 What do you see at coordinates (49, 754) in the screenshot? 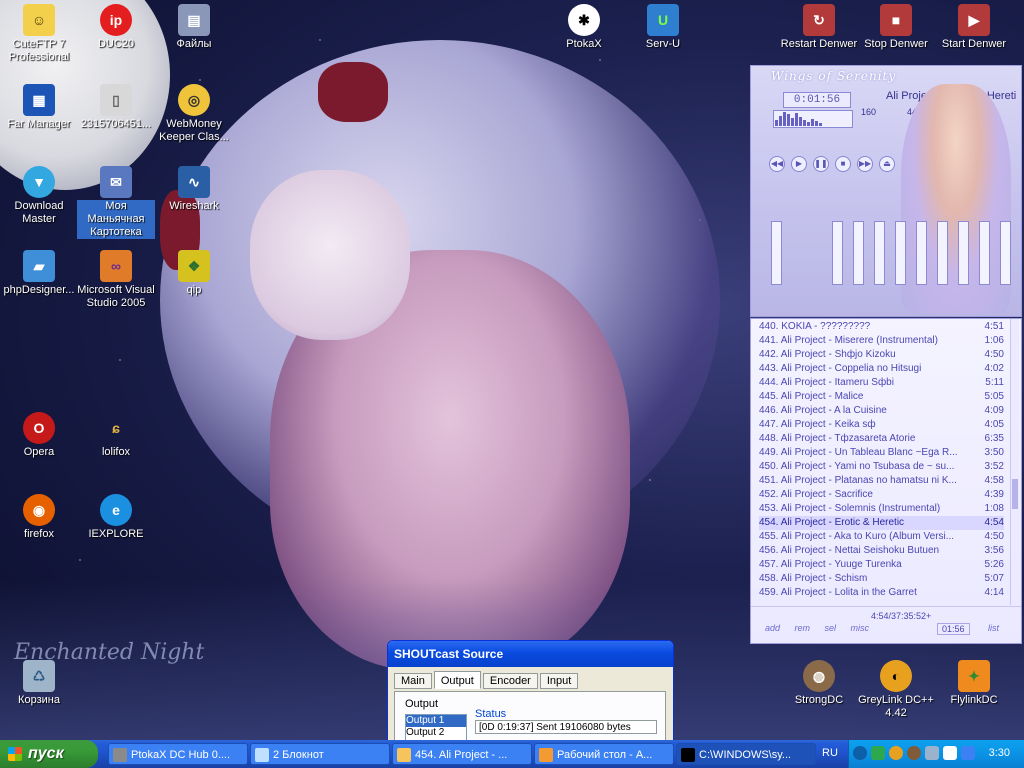
I see `start-button: пуск` at bounding box center [49, 754].